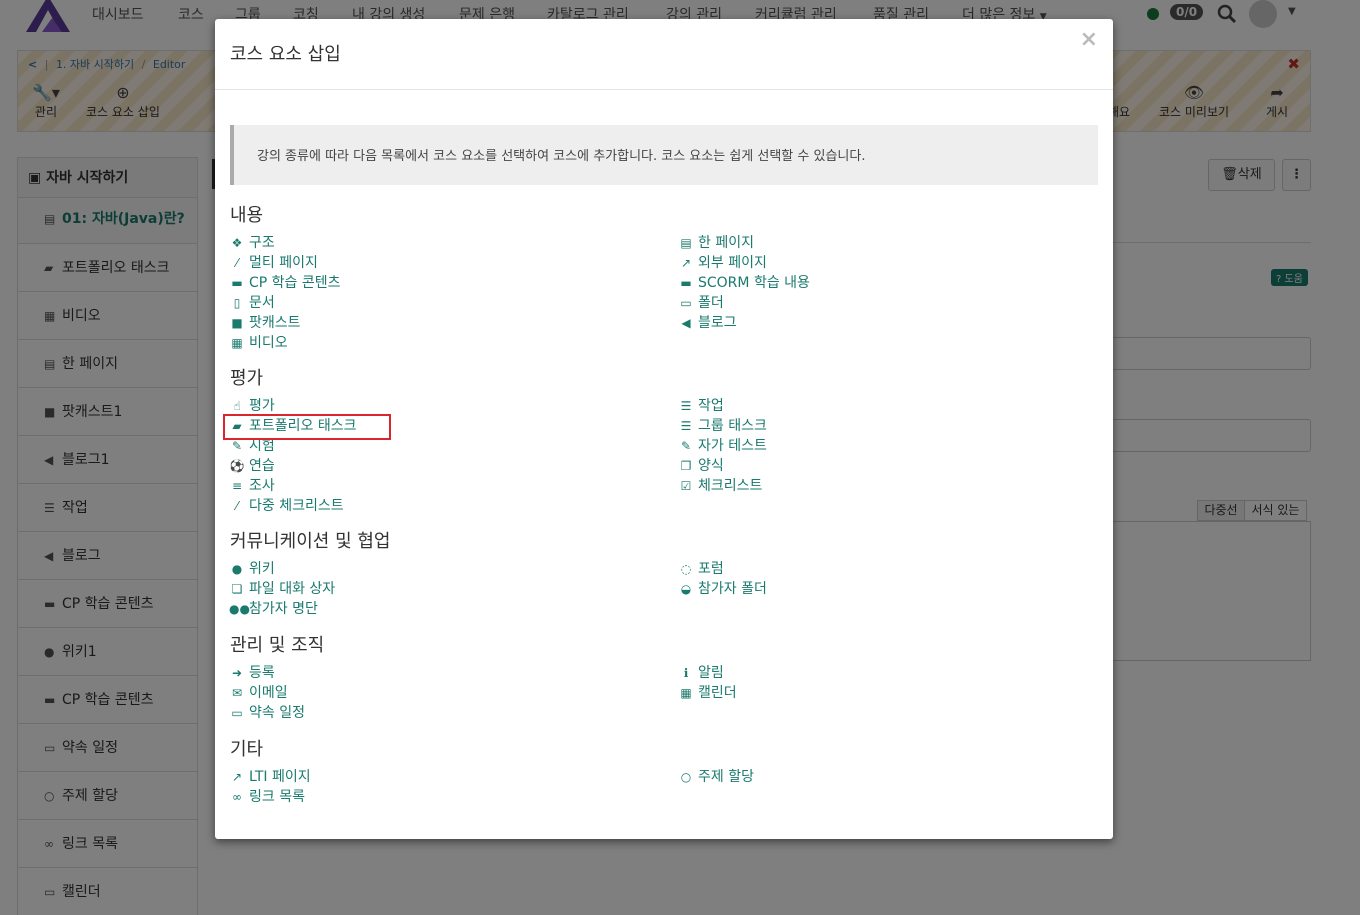  I want to click on file-icon: ▯, so click(237, 303).